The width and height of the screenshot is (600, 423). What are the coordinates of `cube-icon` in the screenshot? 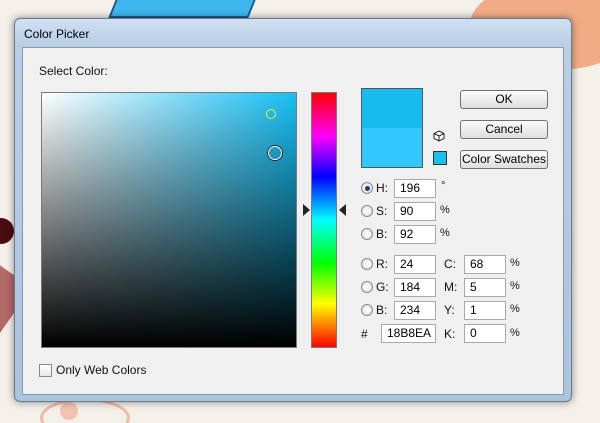 It's located at (439, 136).